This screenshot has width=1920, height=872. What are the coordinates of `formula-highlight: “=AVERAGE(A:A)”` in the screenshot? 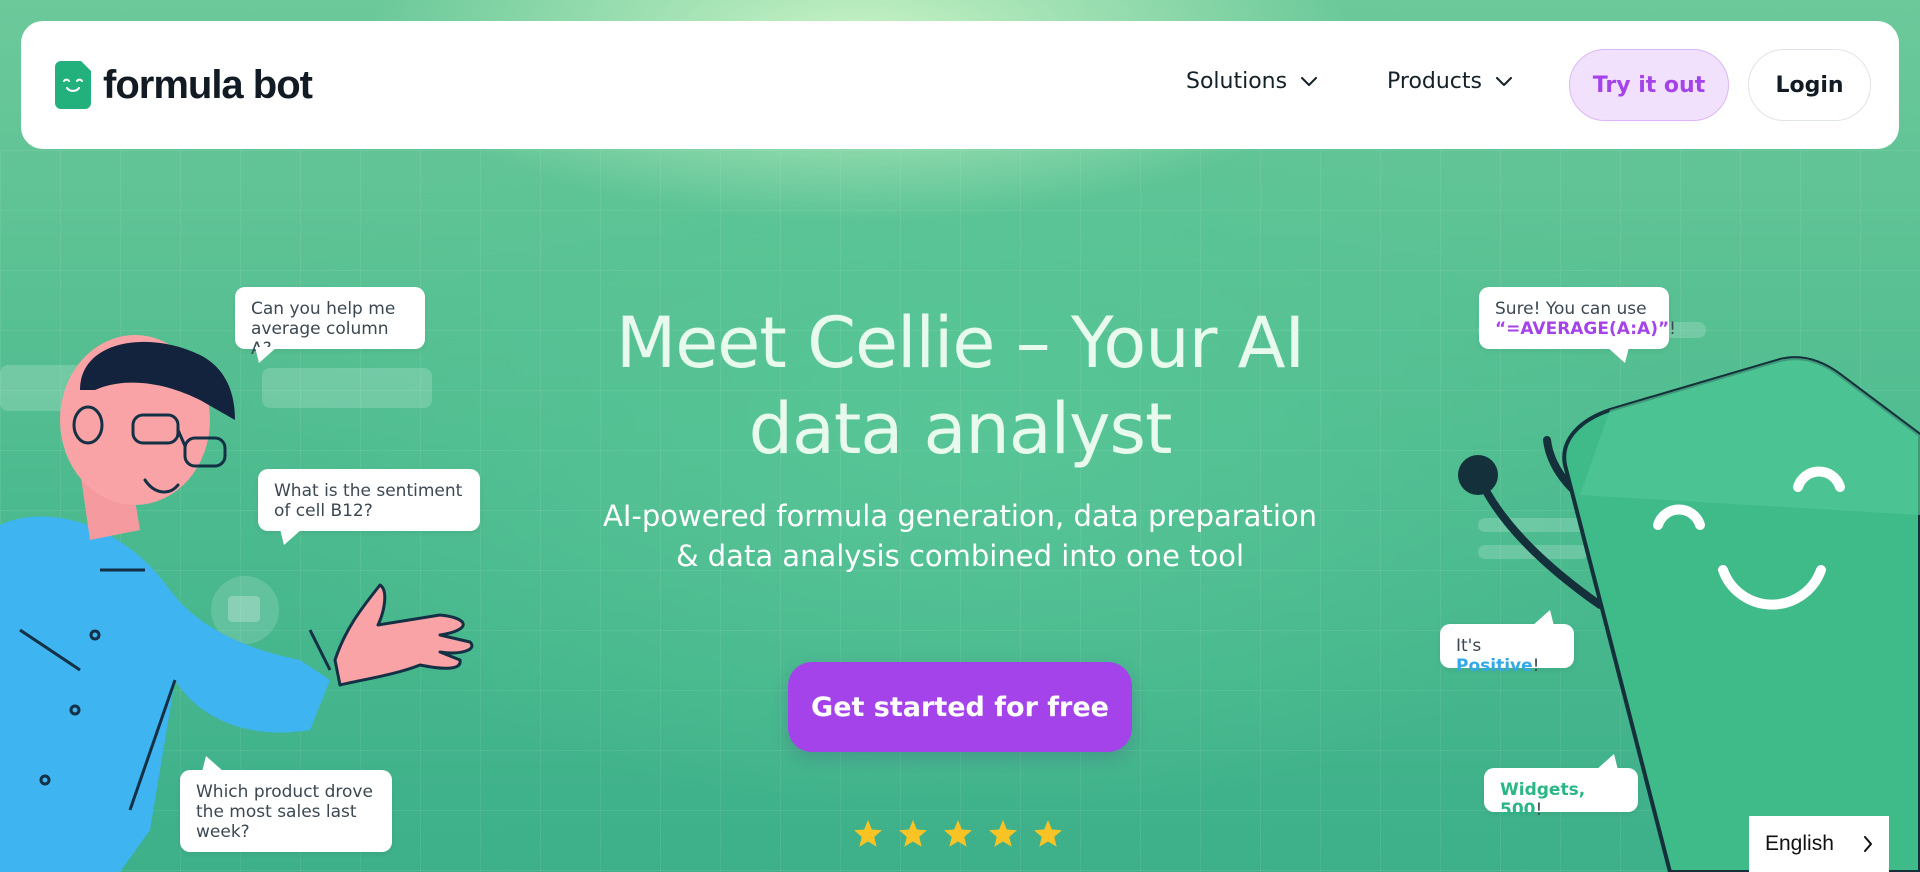 It's located at (1582, 329).